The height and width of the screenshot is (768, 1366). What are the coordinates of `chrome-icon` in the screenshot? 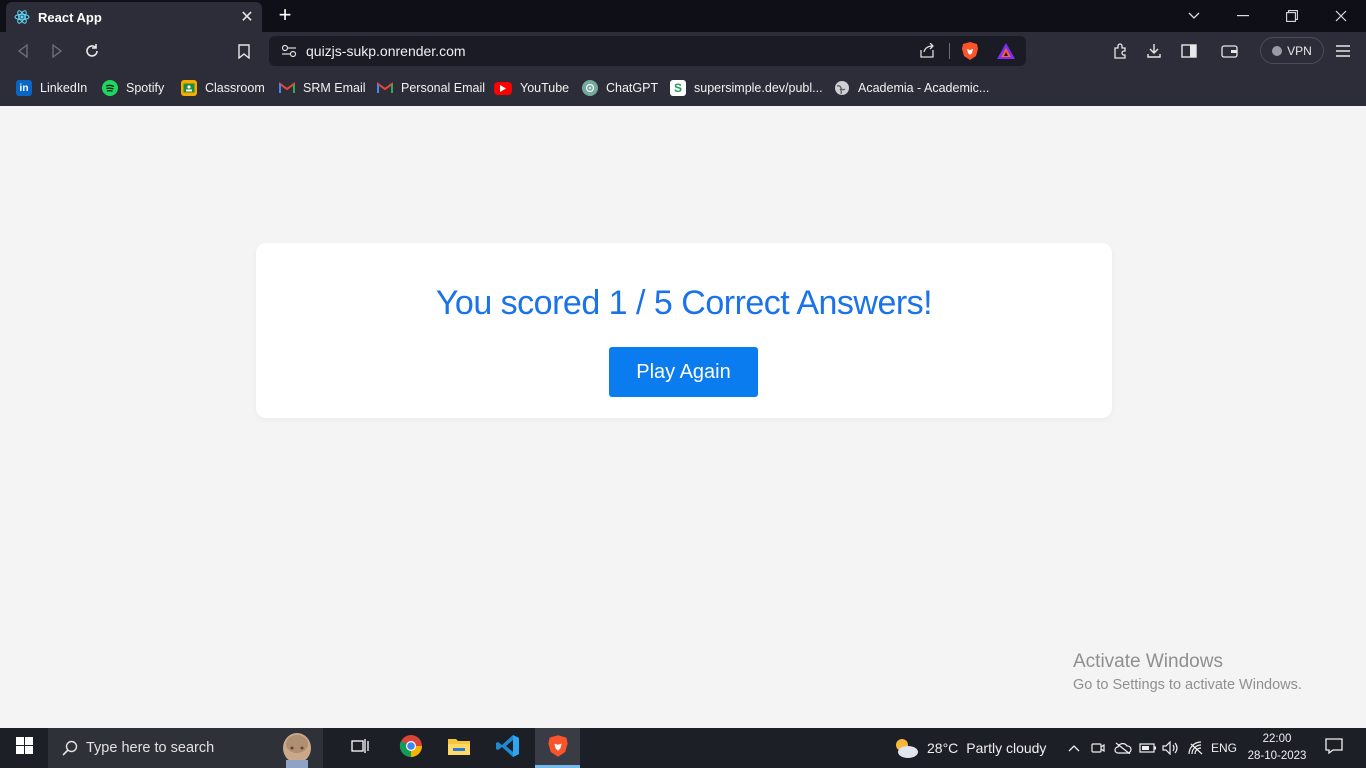 It's located at (411, 748).